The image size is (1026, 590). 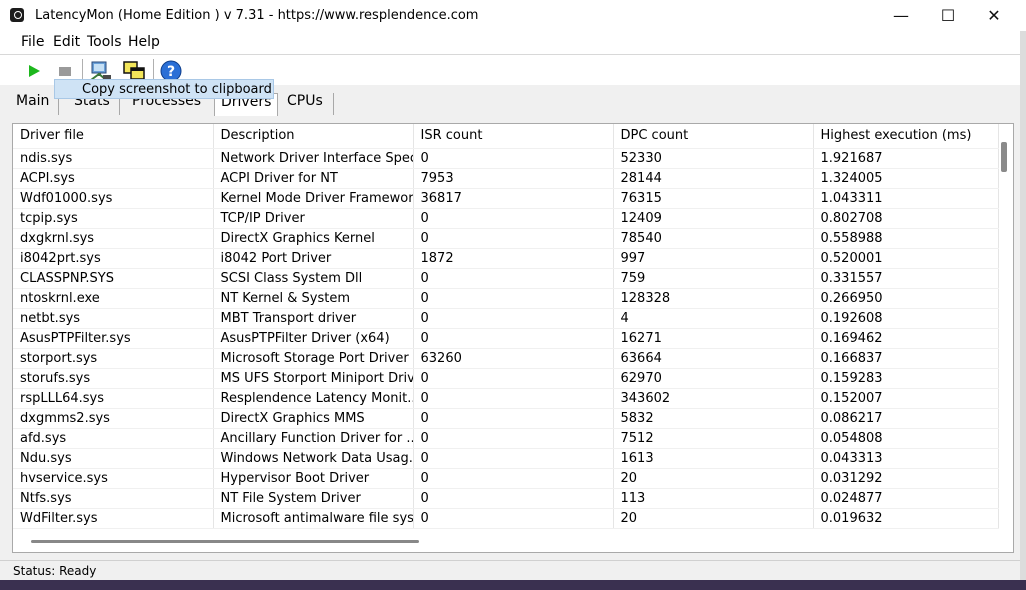 I want to click on minimize-icon: —, so click(x=901, y=15).